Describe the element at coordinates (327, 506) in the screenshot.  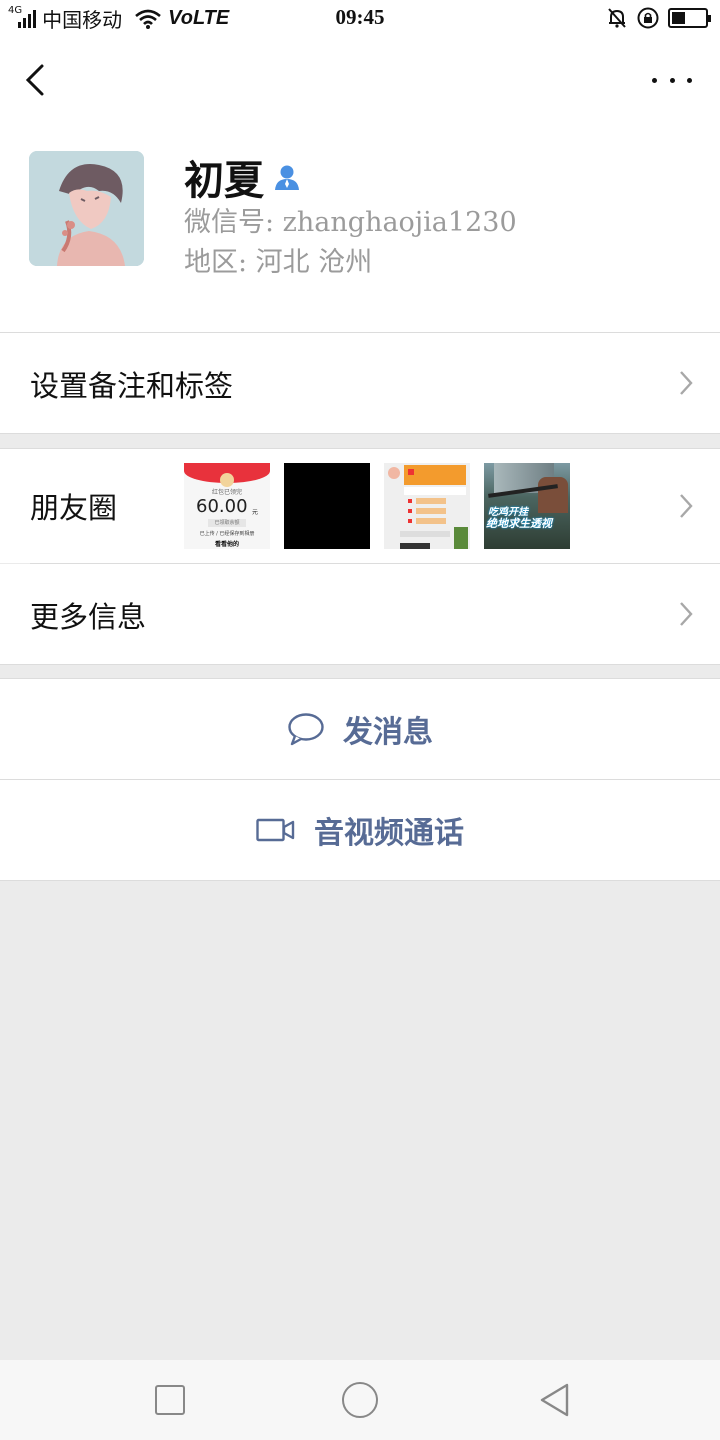
I see `moments-thumb-black` at that location.